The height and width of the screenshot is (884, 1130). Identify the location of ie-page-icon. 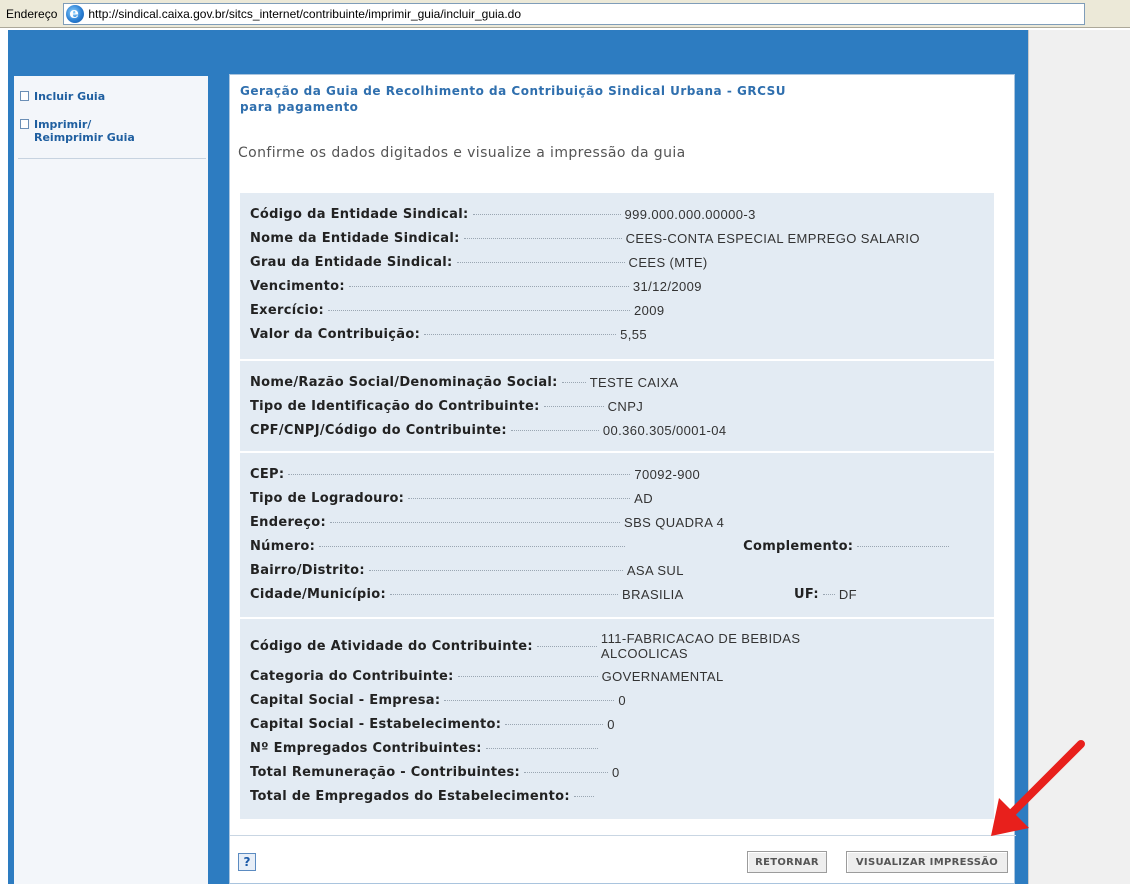
(75, 13).